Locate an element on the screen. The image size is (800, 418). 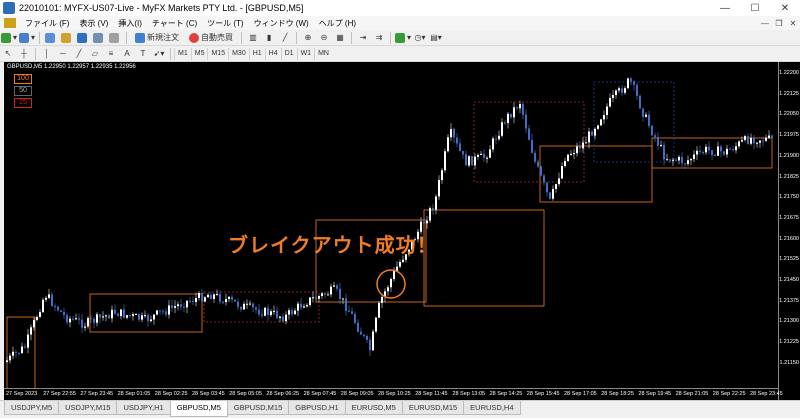
chart-tab: GBPUSD,M5 is located at coordinates (198, 409).